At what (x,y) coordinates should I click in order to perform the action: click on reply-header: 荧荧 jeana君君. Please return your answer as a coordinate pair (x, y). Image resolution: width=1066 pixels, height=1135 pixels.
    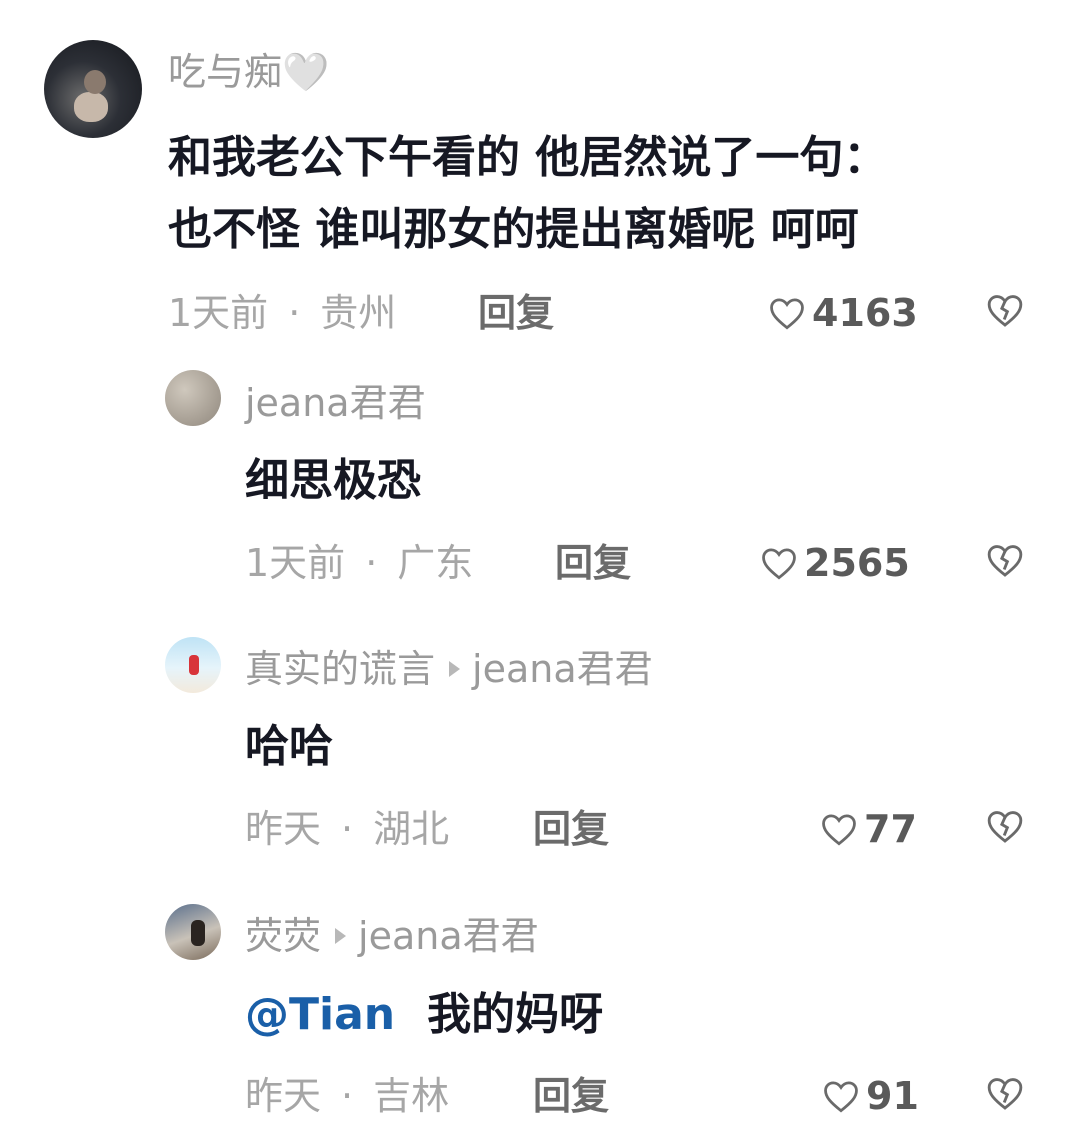
    Looking at the image, I should click on (392, 936).